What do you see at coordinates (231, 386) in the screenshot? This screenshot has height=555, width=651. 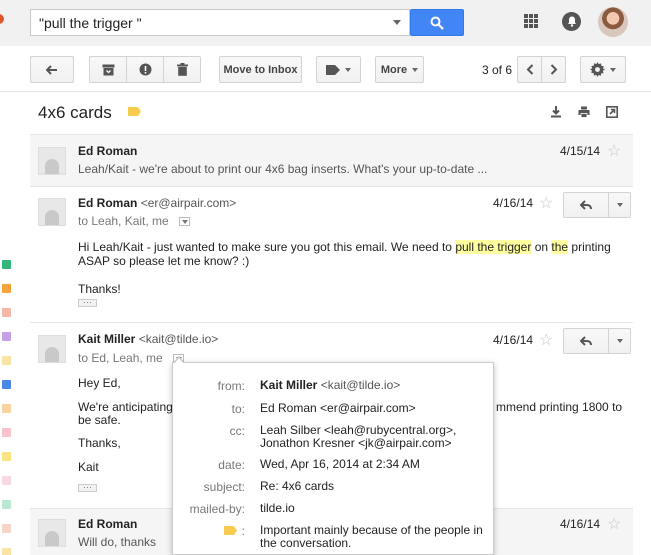 I see `details-key: from:` at bounding box center [231, 386].